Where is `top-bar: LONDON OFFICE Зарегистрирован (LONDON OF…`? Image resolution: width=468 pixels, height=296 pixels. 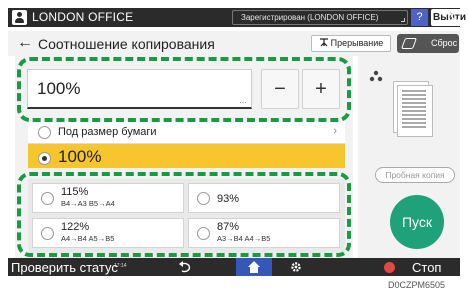
top-bar: LONDON OFFICE Зарегистрирован (LONDON OF… is located at coordinates (238, 17).